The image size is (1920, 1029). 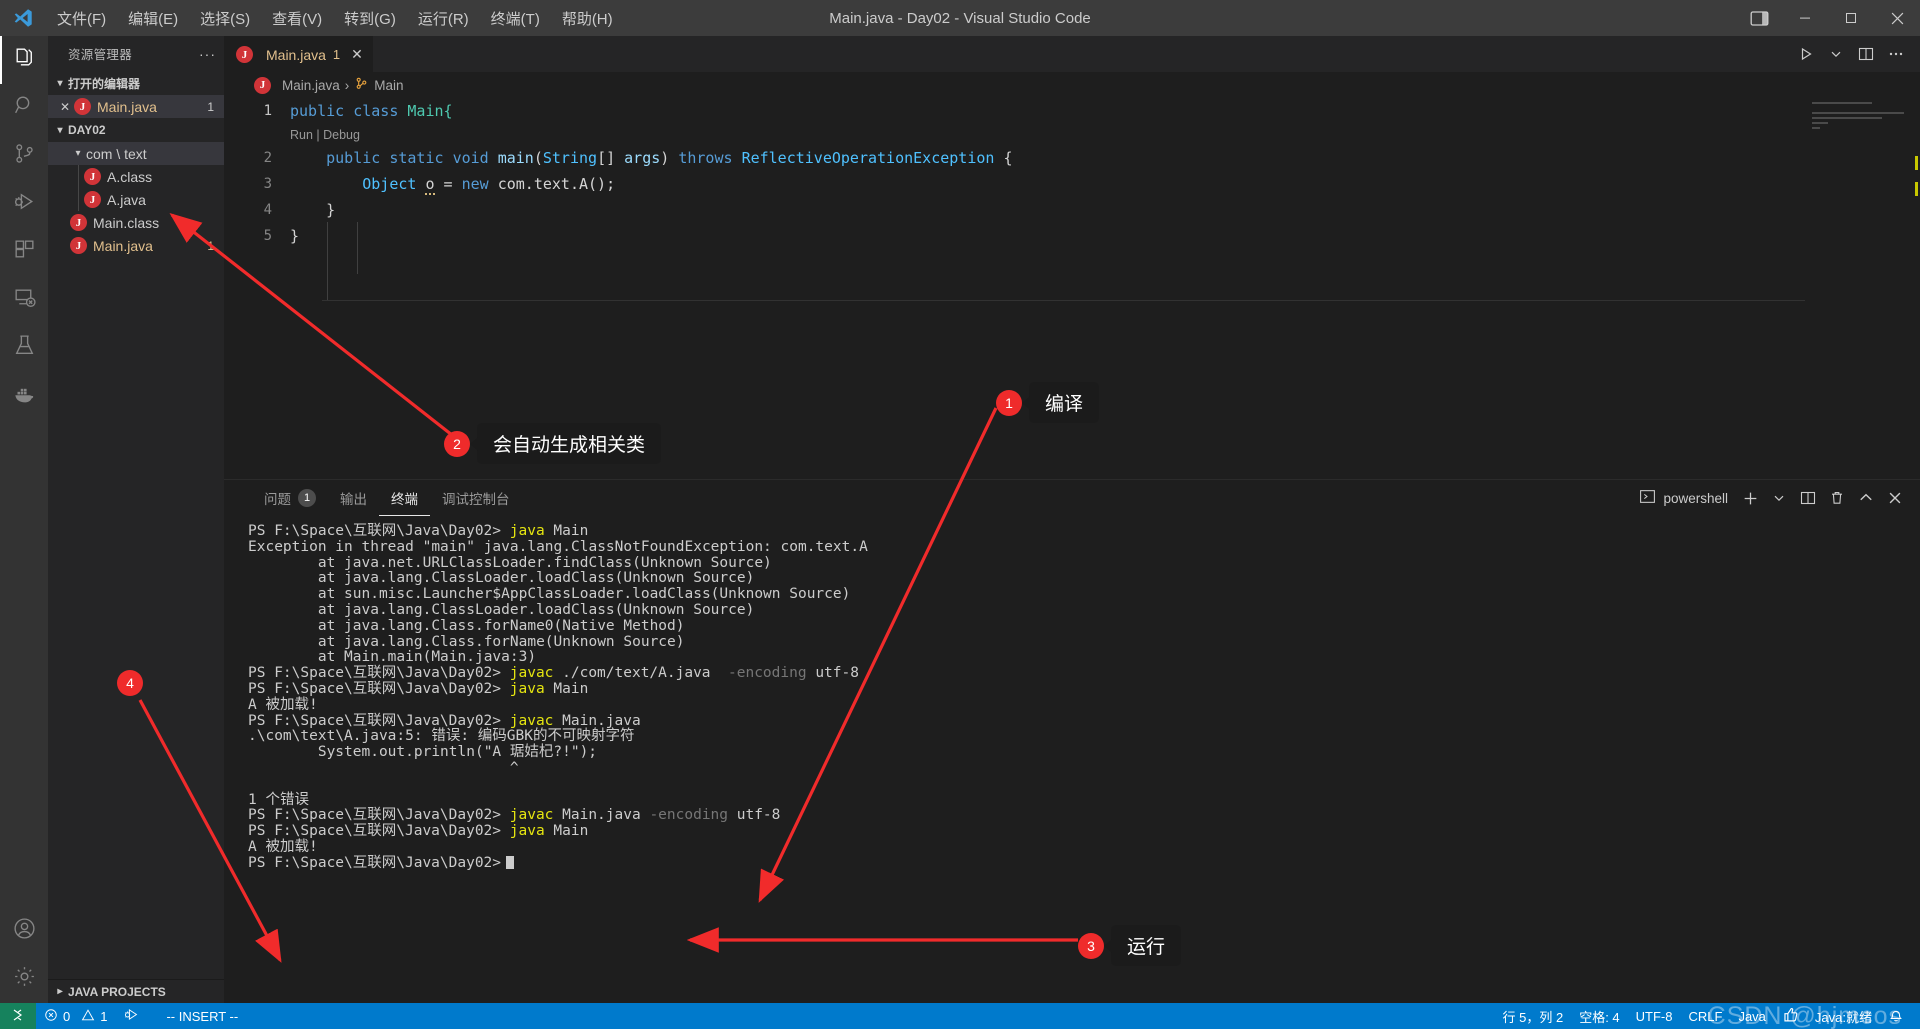 What do you see at coordinates (515, 18) in the screenshot?
I see `menu-terminal: 终端(T)` at bounding box center [515, 18].